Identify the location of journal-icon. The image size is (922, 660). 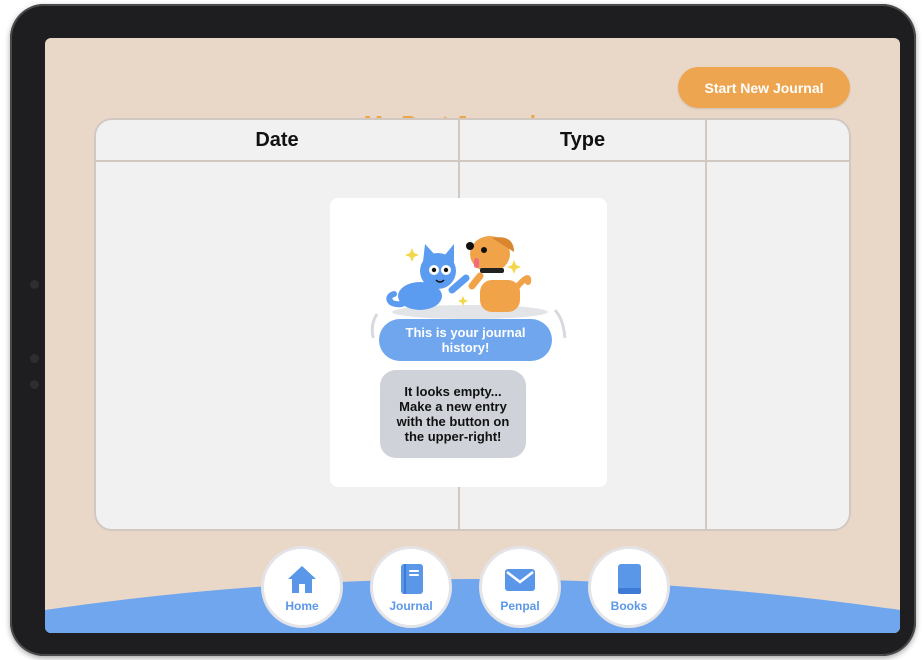
(412, 578).